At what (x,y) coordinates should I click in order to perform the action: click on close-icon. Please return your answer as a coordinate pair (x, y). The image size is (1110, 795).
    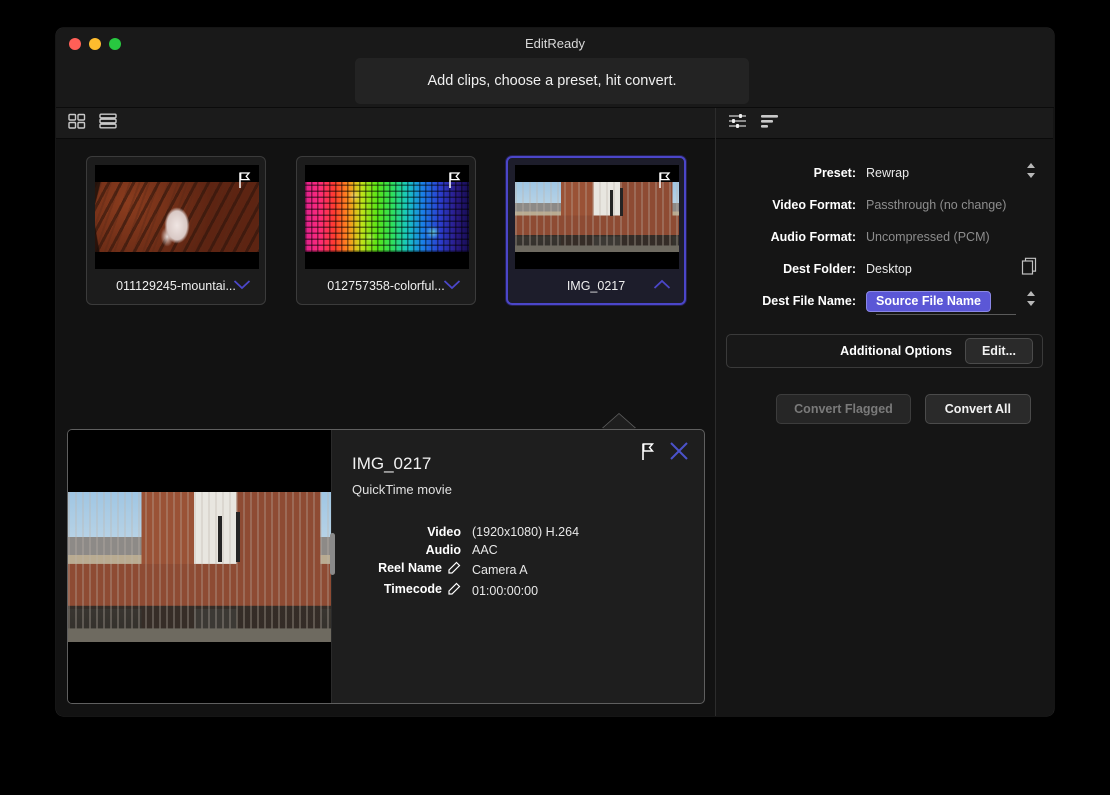
    Looking at the image, I should click on (679, 453).